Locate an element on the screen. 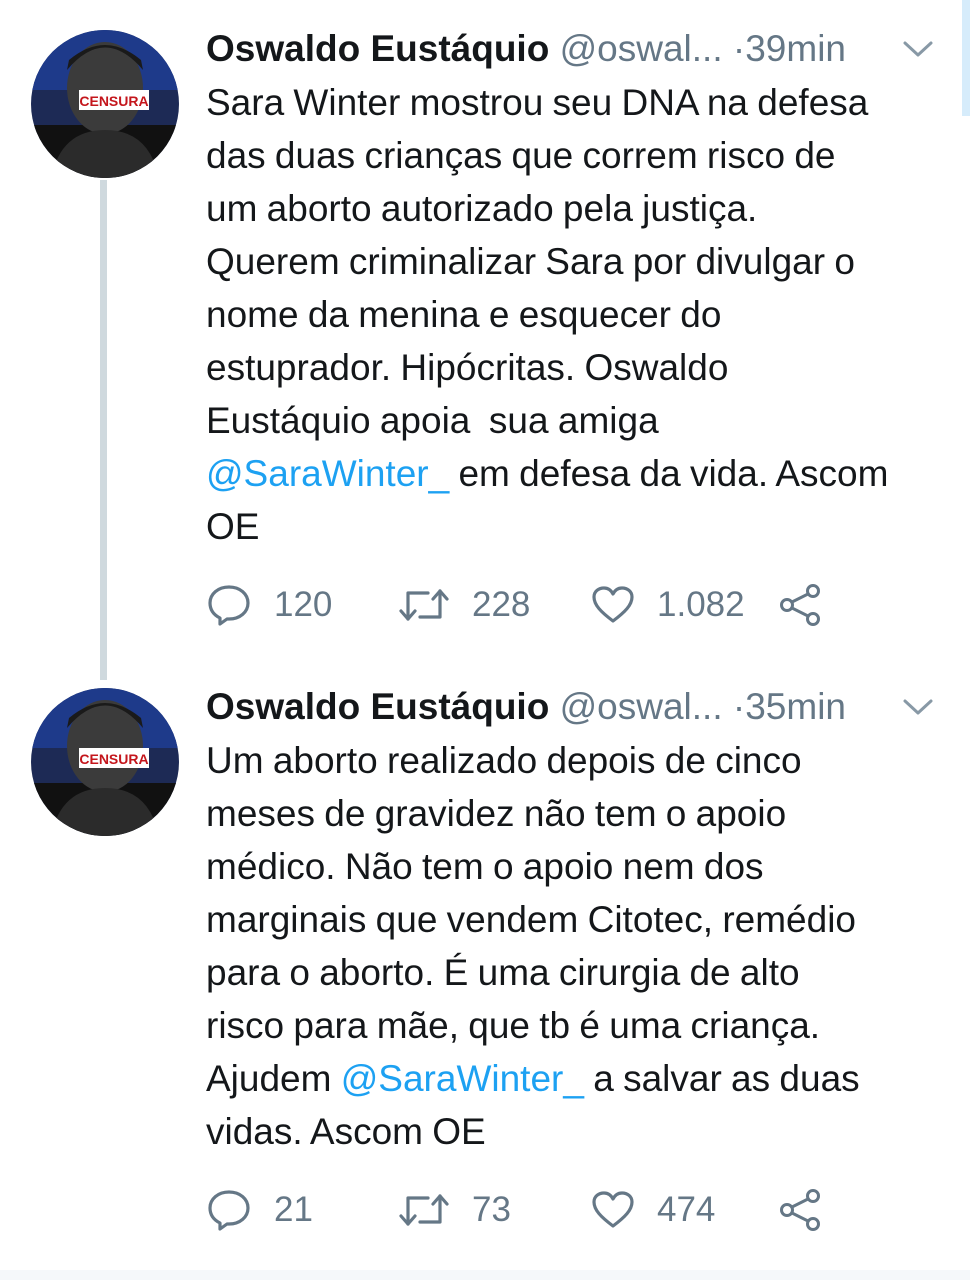 This screenshot has height=1280, width=970. tweet-header: Oswaldo Eustáquio @oswal... ·39min is located at coordinates (526, 49).